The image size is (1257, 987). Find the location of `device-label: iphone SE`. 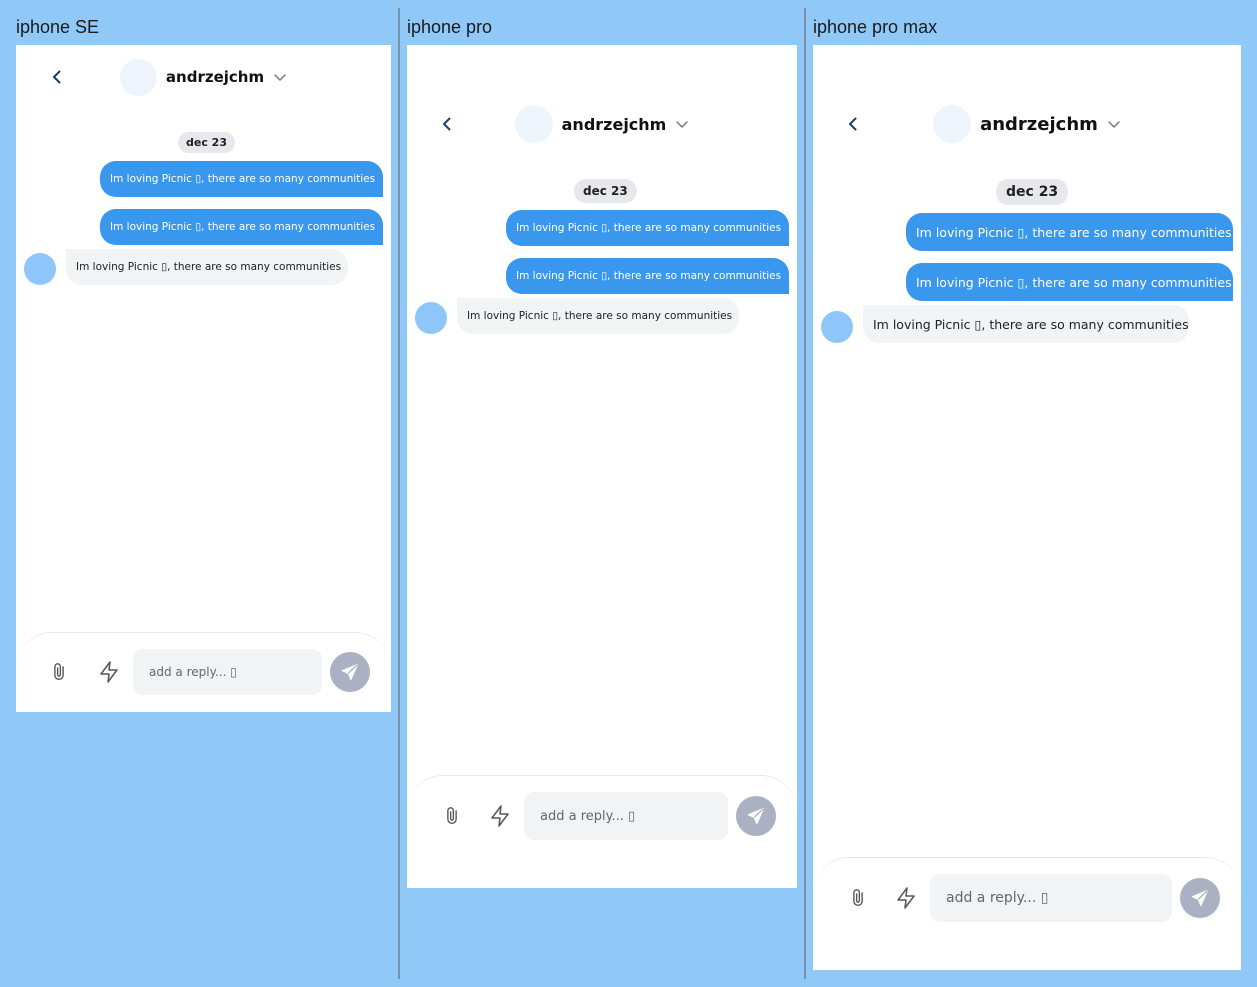

device-label: iphone SE is located at coordinates (58, 27).